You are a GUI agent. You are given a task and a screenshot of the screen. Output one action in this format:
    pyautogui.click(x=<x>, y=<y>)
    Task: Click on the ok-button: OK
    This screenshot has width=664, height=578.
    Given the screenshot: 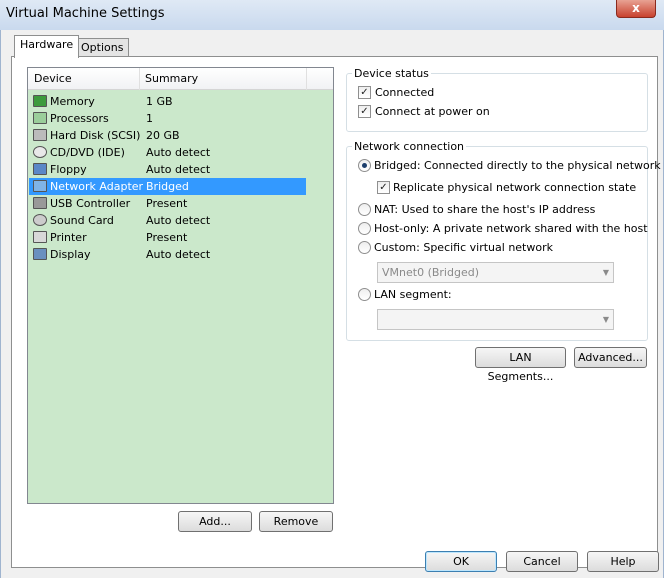 What is the action you would take?
    pyautogui.click(x=461, y=561)
    